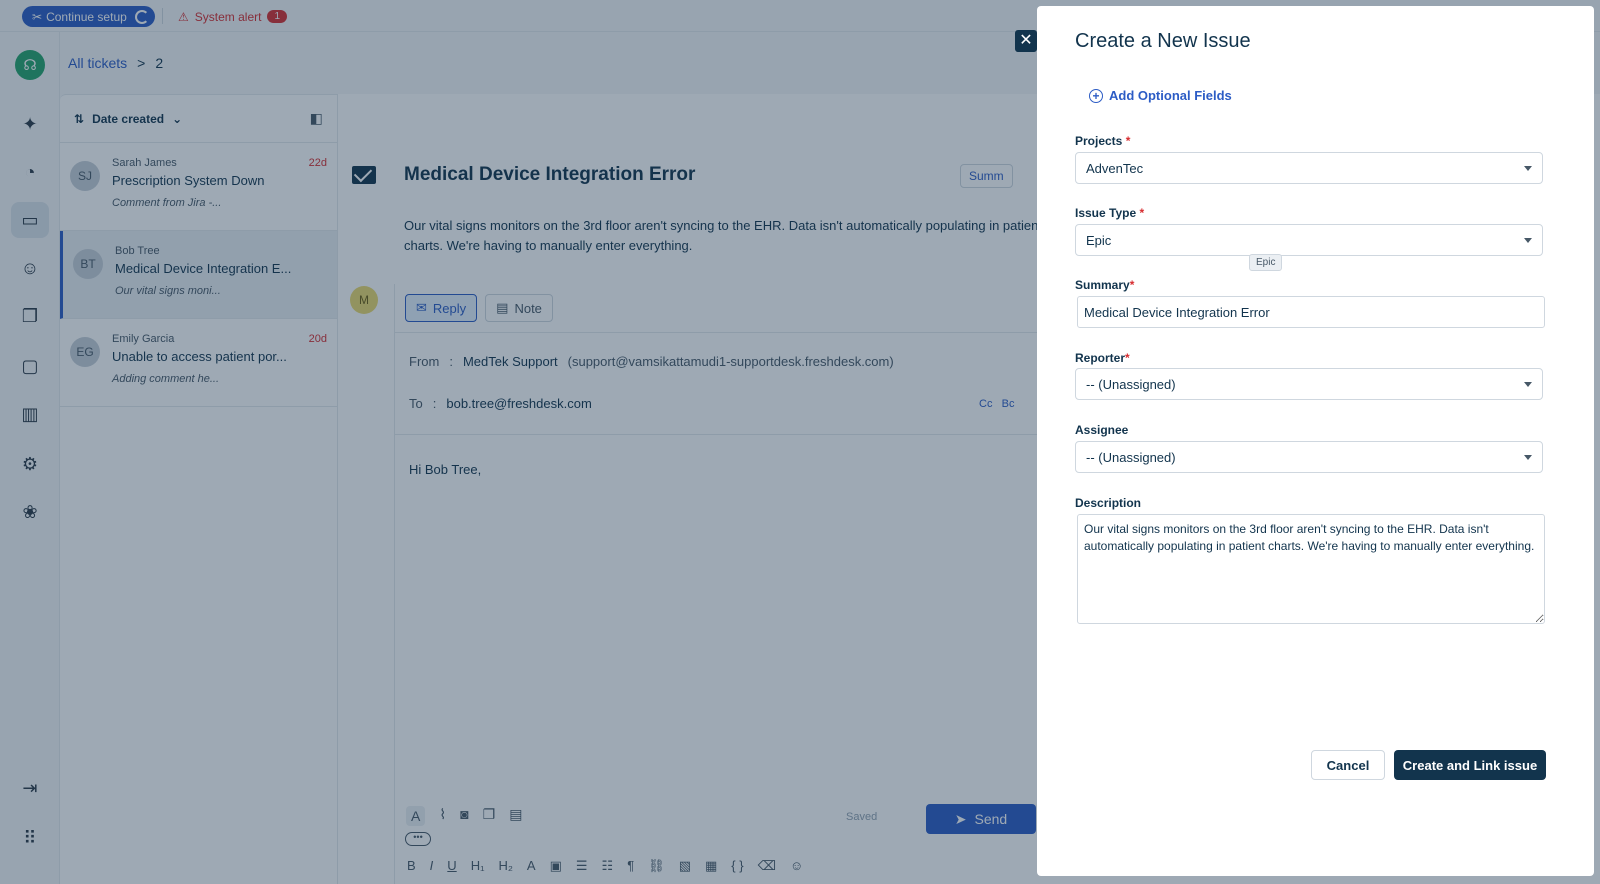 The height and width of the screenshot is (884, 1600). Describe the element at coordinates (1131, 384) in the screenshot. I see `reporter-value: -- (Unassigned)` at that location.